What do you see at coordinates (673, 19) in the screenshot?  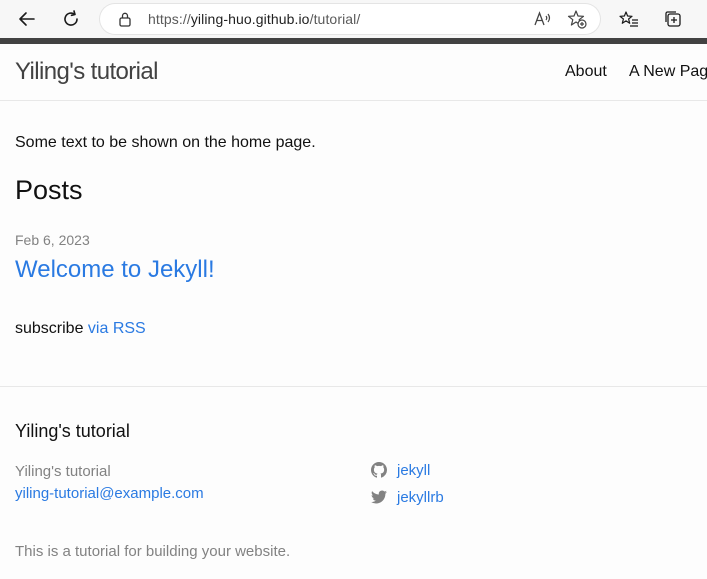 I see `collections-icon` at bounding box center [673, 19].